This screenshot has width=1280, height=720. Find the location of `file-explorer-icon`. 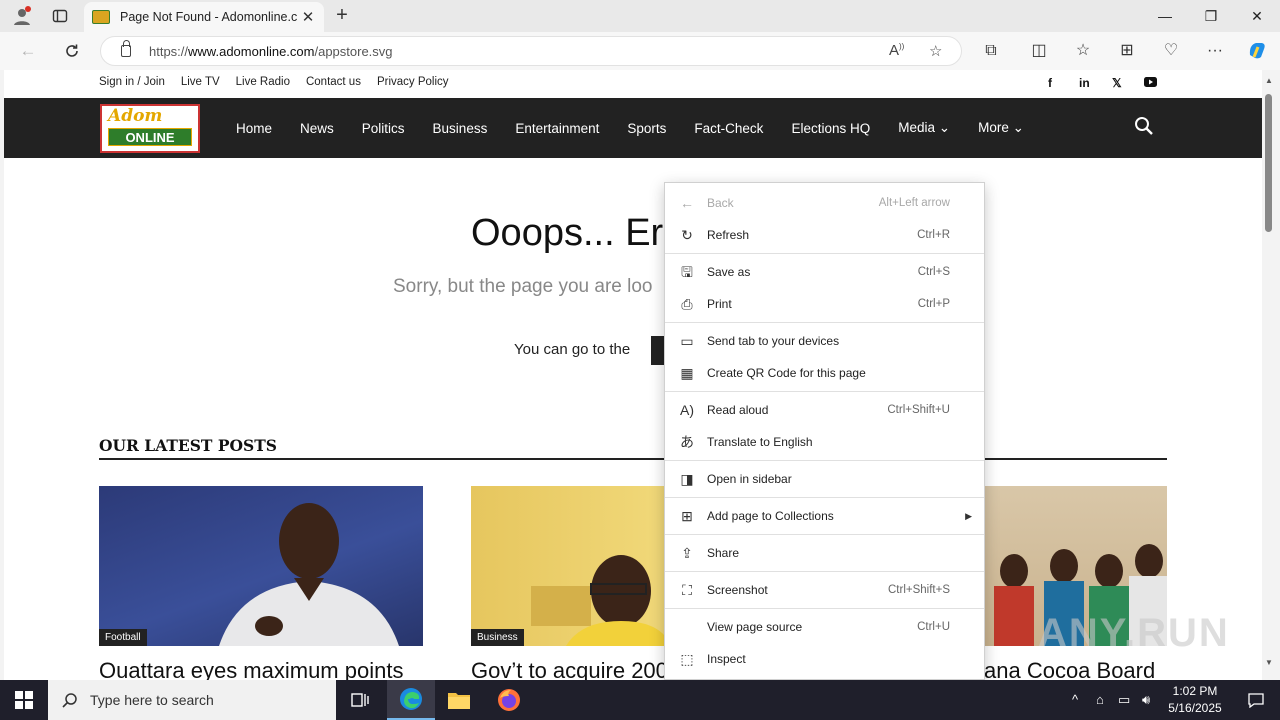

file-explorer-icon is located at coordinates (459, 700).